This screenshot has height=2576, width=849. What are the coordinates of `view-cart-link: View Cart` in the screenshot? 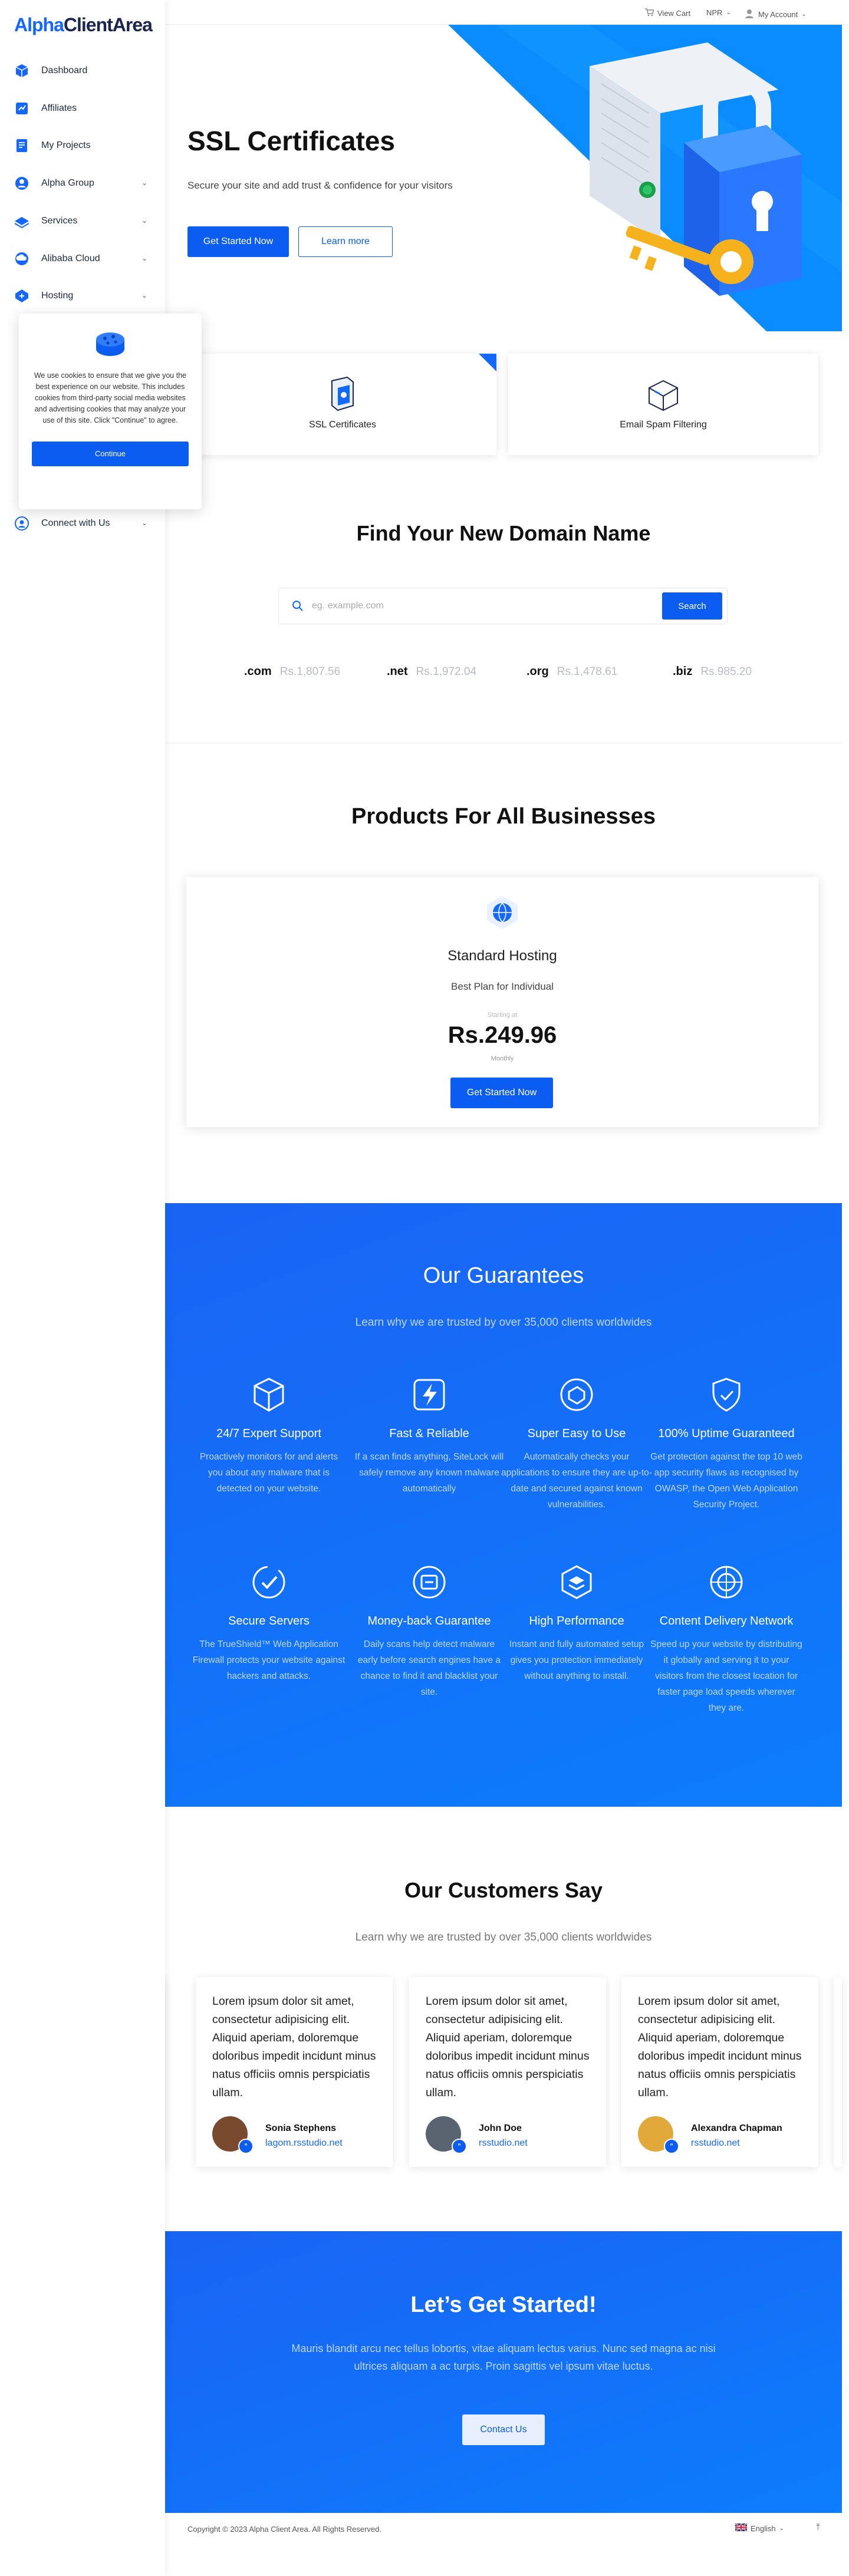 It's located at (667, 13).